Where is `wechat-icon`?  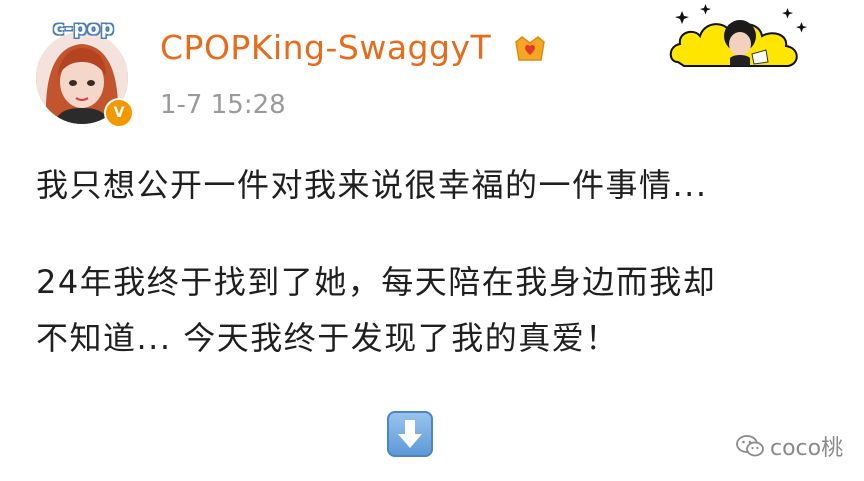 wechat-icon is located at coordinates (750, 446).